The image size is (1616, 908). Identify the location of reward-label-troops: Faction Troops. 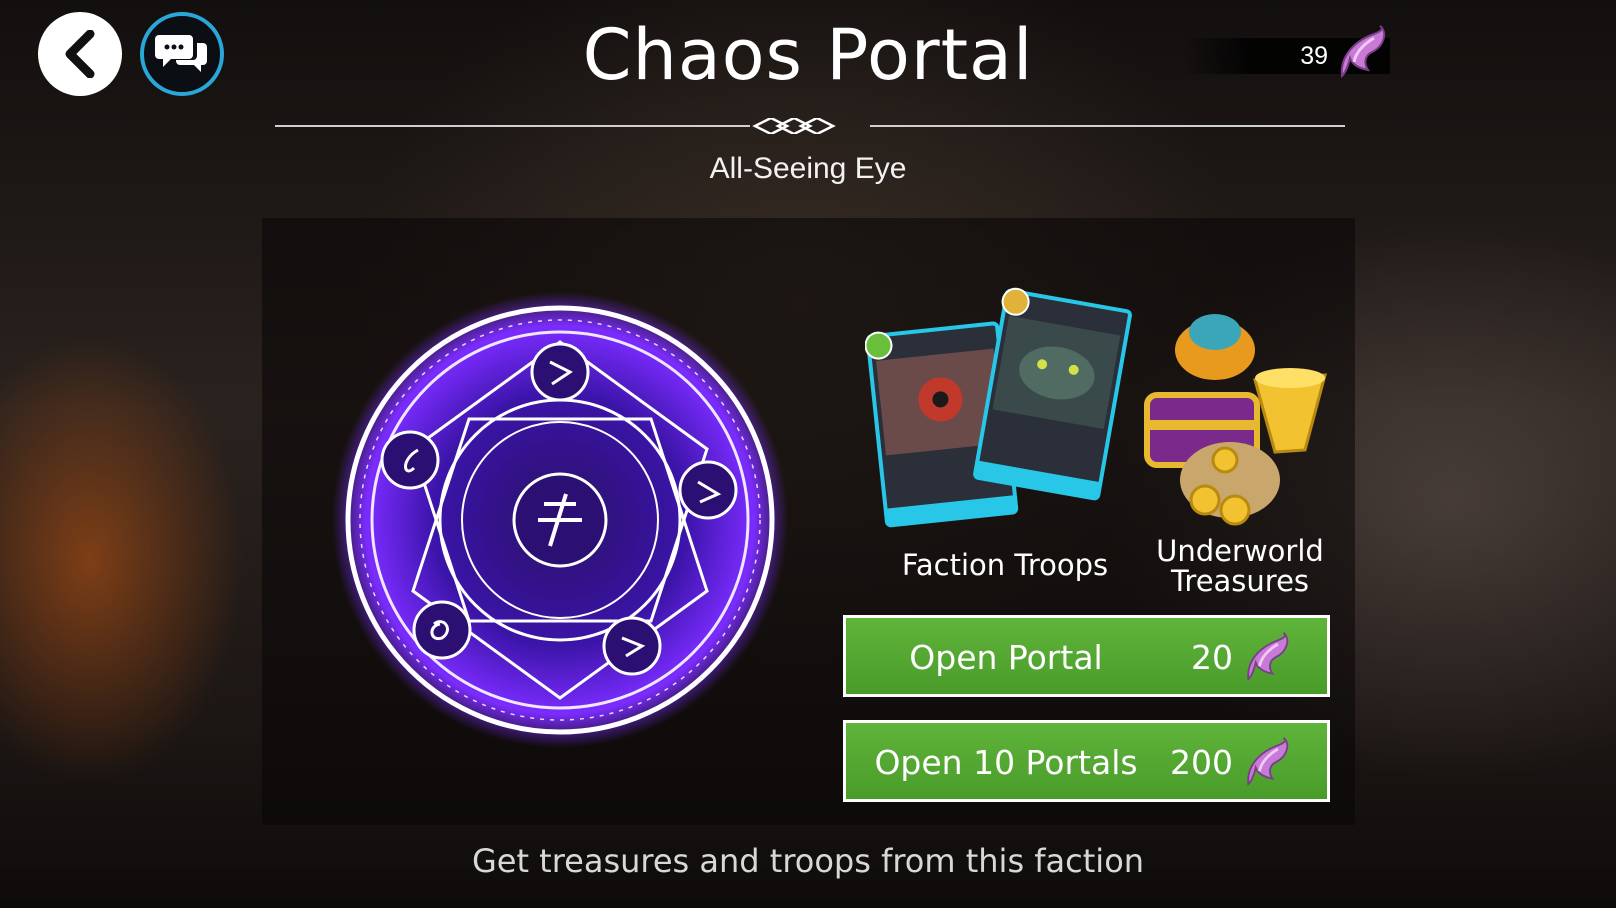
(1005, 565).